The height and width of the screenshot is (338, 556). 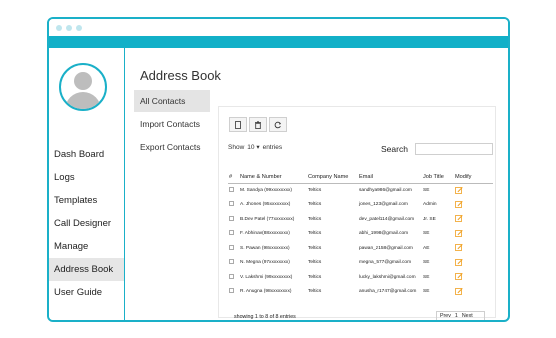 What do you see at coordinates (265, 248) in the screenshot?
I see `cell-name: S. Pawan (98xxxxxxxx)` at bounding box center [265, 248].